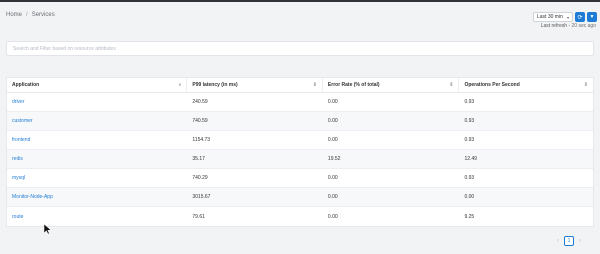  What do you see at coordinates (391, 85) in the screenshot?
I see `column-error-rate: Error Rate (% of total) ⇕` at bounding box center [391, 85].